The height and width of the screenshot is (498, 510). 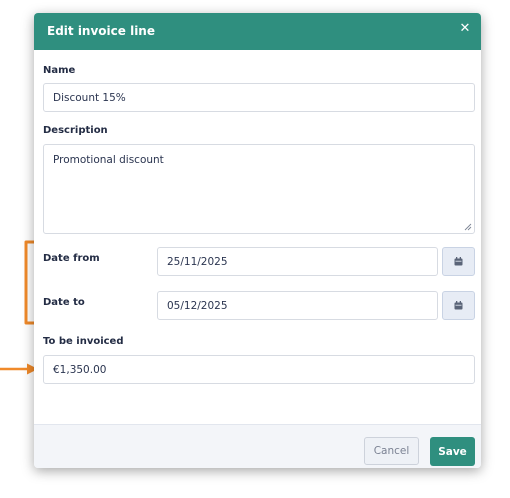 What do you see at coordinates (80, 369) in the screenshot?
I see `to-be-invoiced-value: €1,350.00` at bounding box center [80, 369].